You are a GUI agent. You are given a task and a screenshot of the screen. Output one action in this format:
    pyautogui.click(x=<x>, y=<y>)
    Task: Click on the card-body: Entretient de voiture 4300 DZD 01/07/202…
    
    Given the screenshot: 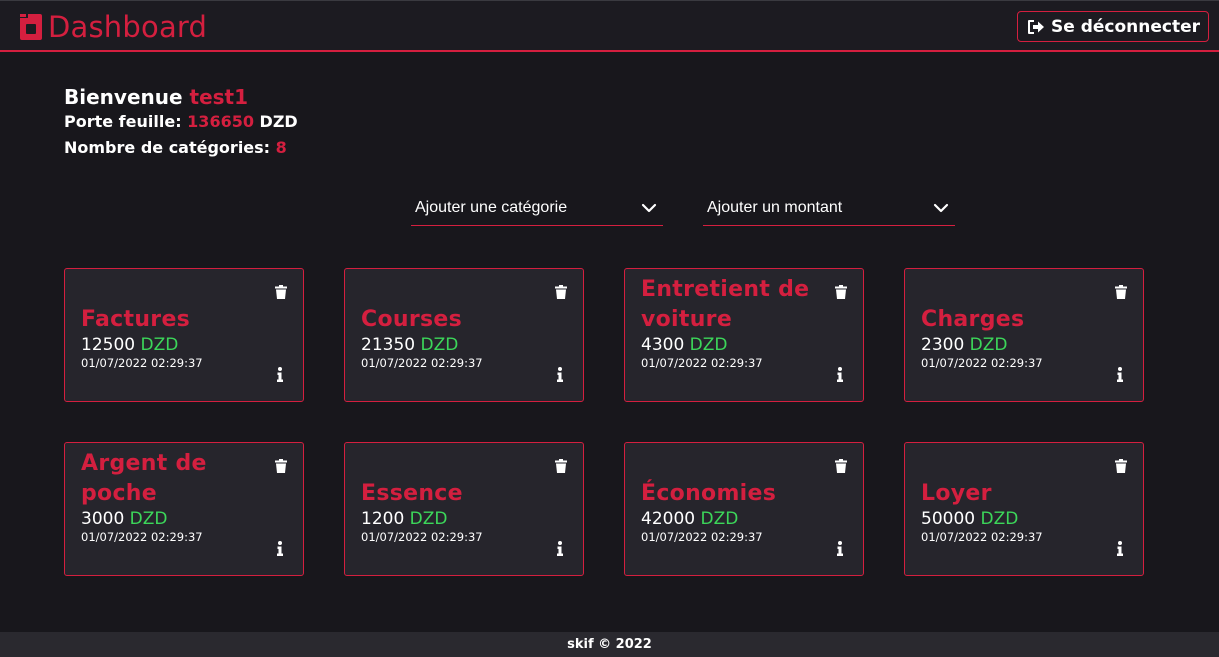 What is the action you would take?
    pyautogui.click(x=744, y=322)
    